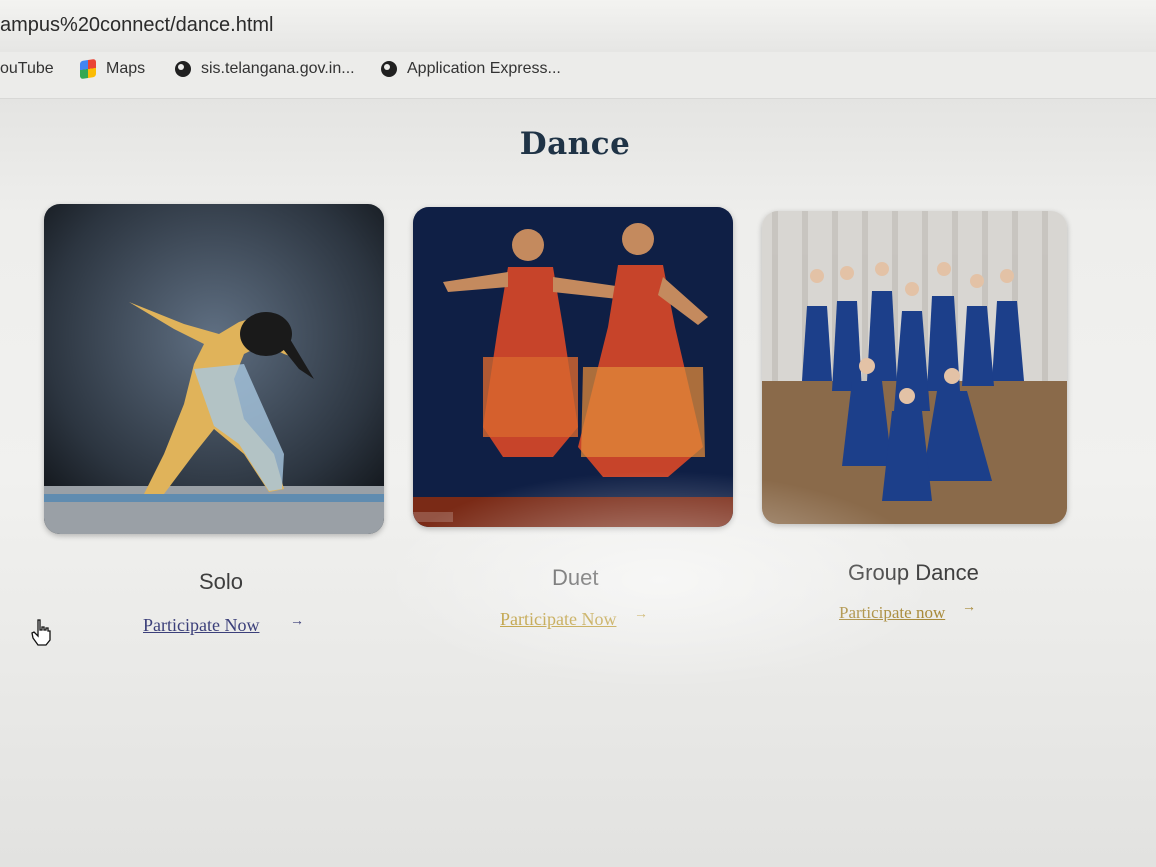 Image resolution: width=1156 pixels, height=867 pixels. Describe the element at coordinates (201, 625) in the screenshot. I see `participate-now-solo-link: Participate Now` at that location.